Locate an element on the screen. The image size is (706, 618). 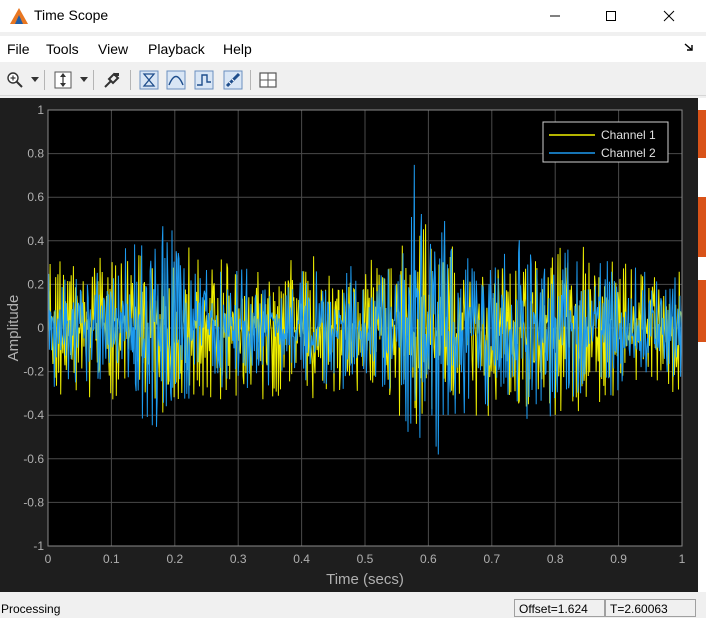
menu-file: File is located at coordinates (18, 49).